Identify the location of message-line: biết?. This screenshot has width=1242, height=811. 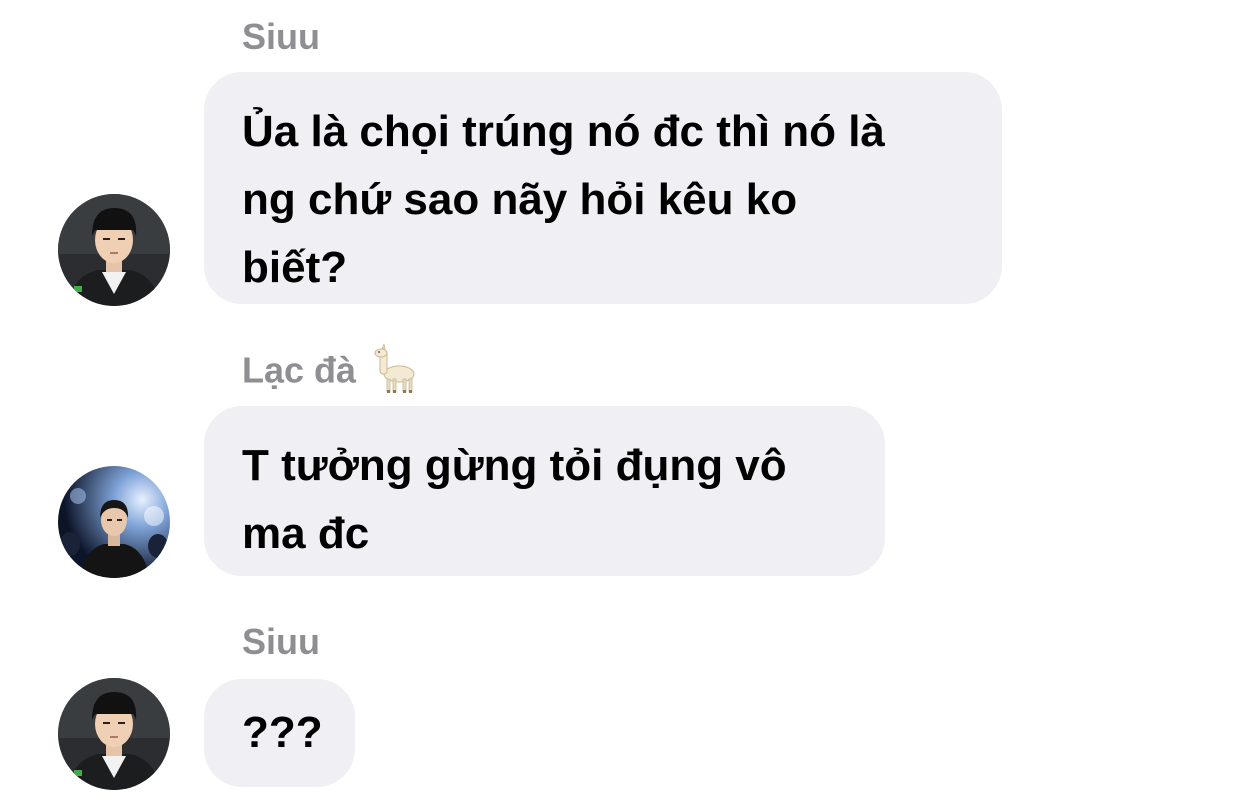
(295, 267).